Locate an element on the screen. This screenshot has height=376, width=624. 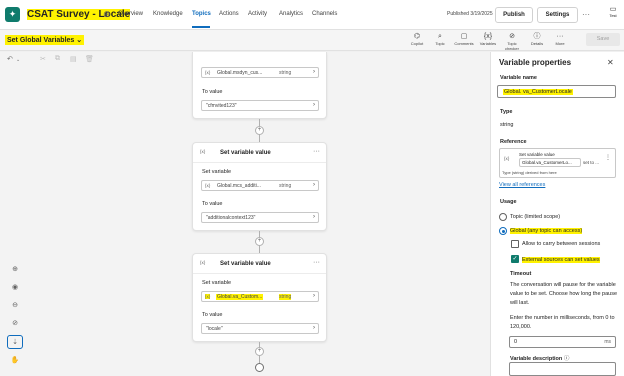
agent-logo-icon: ✦ is located at coordinates (12, 14).